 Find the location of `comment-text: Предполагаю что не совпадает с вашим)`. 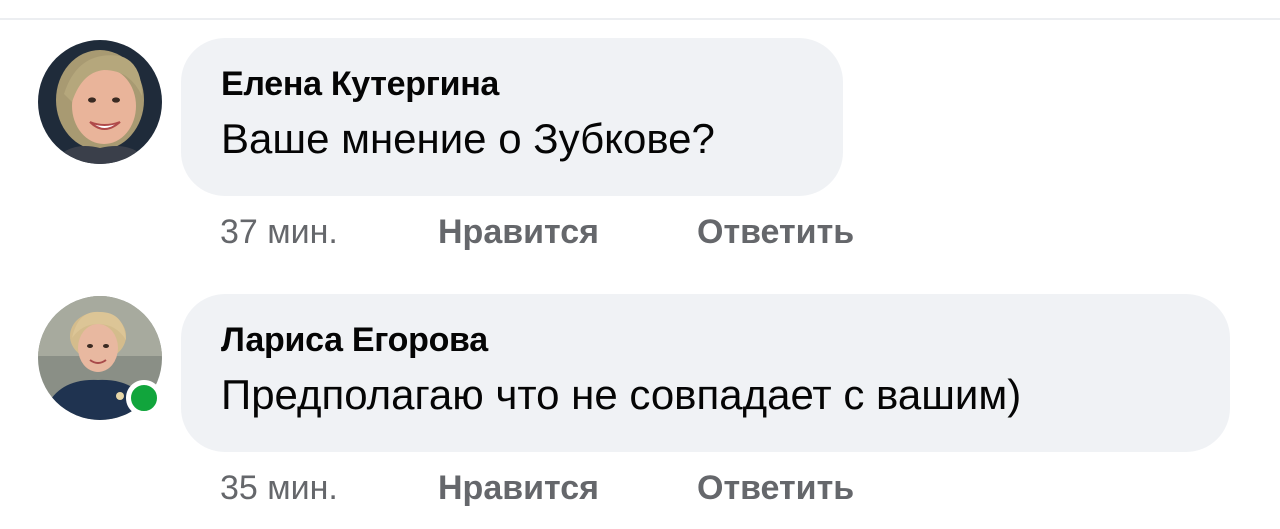

comment-text: Предполагаю что не совпадает с вашим) is located at coordinates (621, 394).